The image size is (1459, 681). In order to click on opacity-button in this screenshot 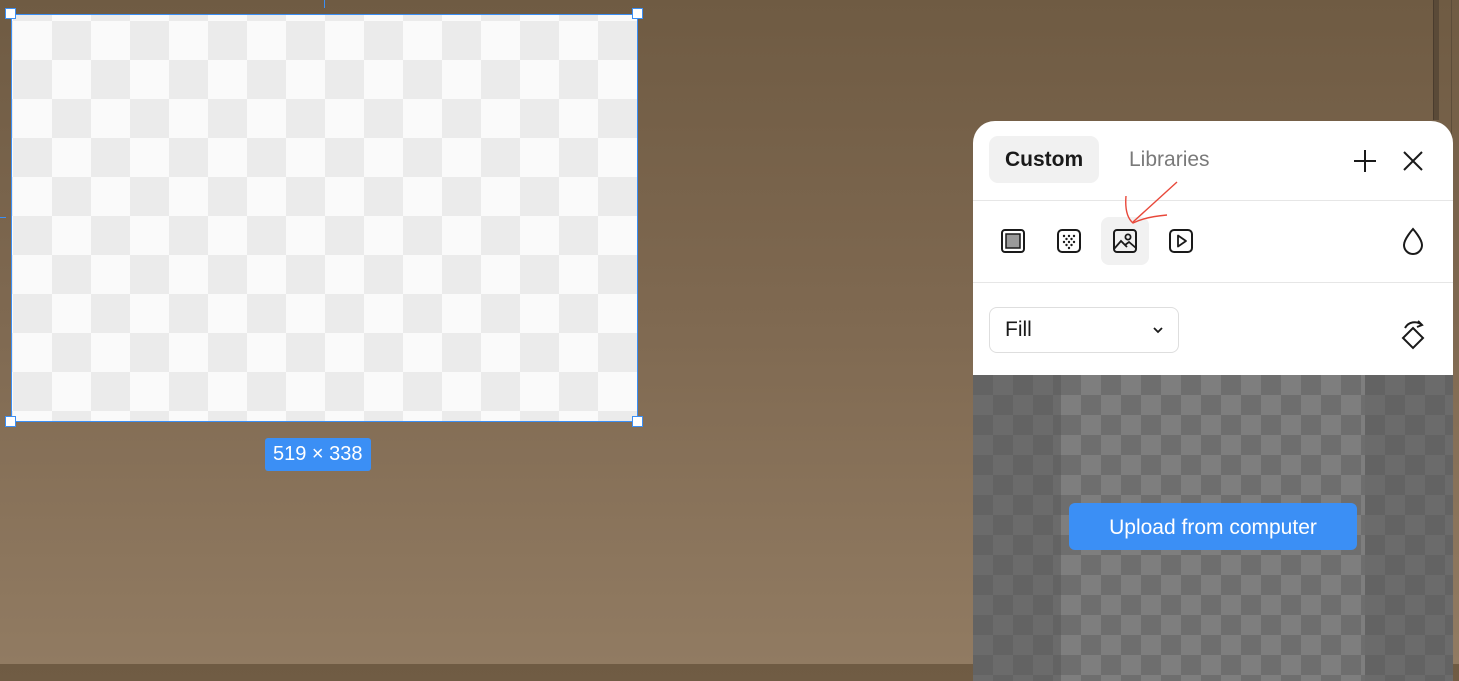, I will do `click(1413, 241)`.